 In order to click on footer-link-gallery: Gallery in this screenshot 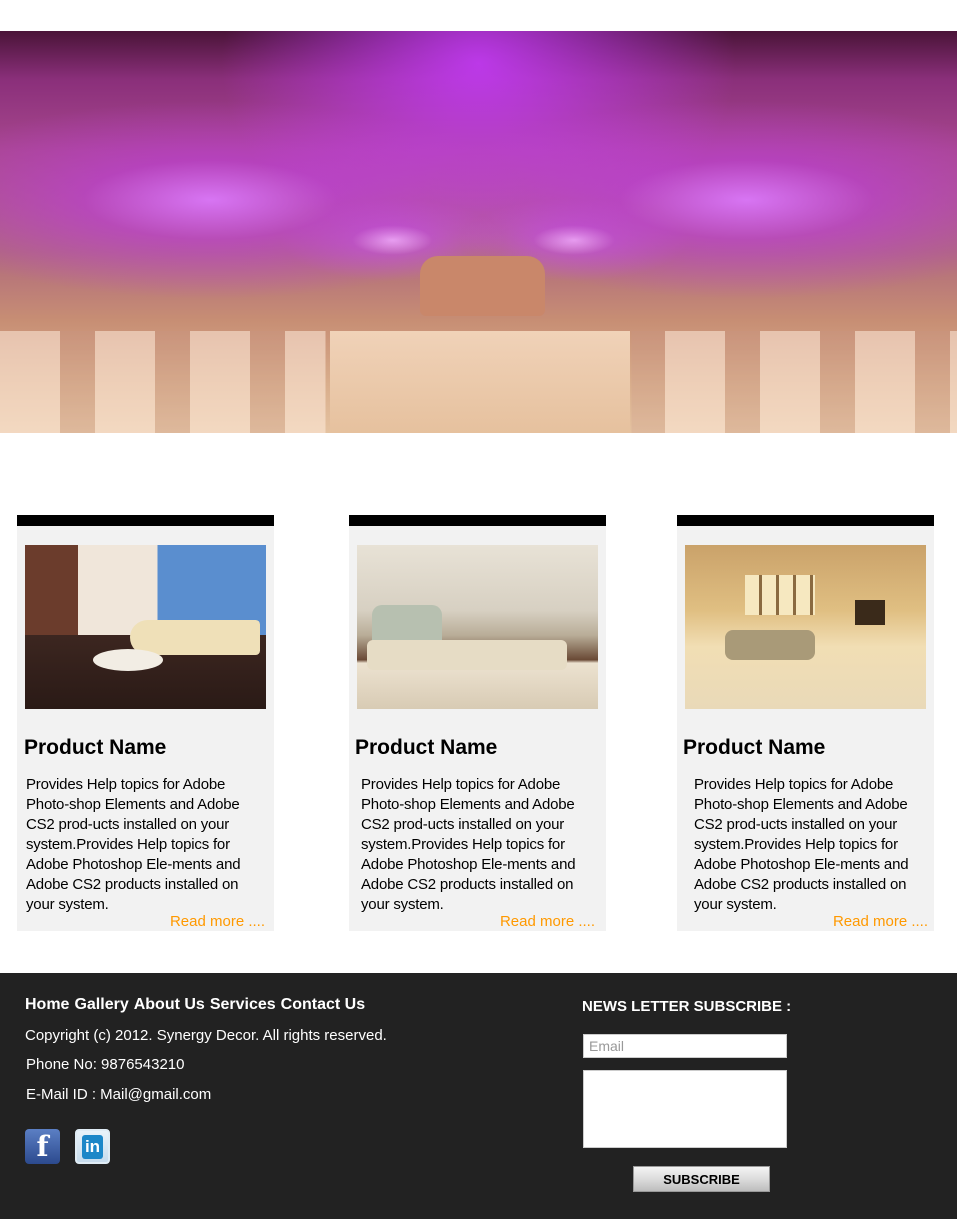, I will do `click(101, 1004)`.